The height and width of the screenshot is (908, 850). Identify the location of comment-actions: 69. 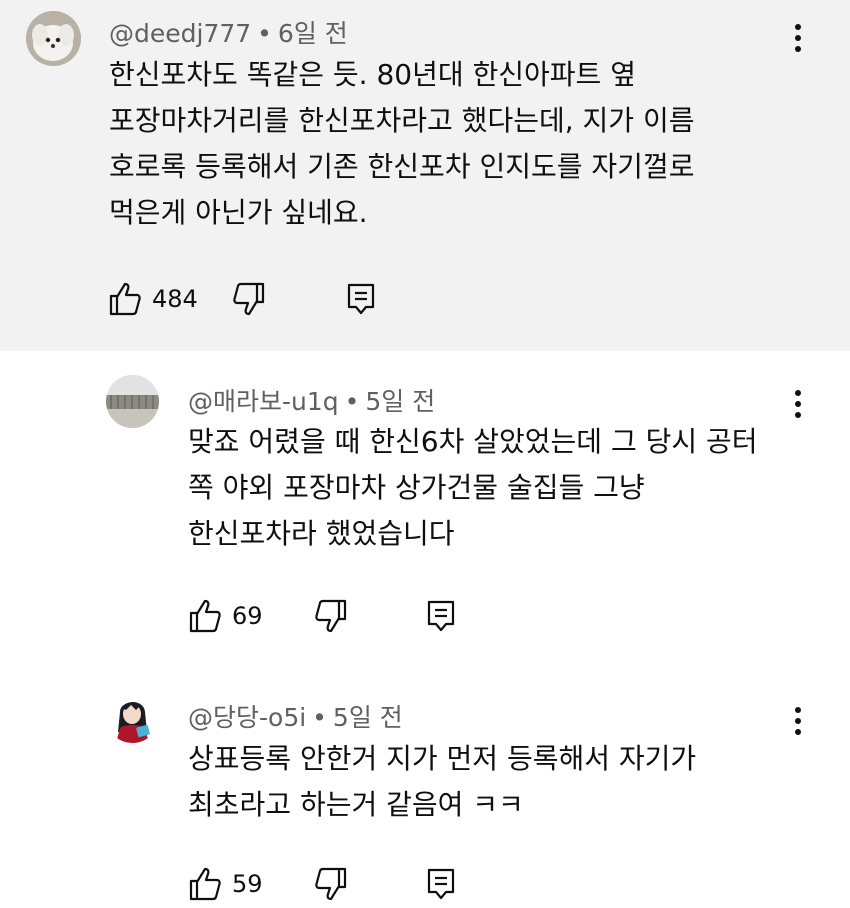
(338, 618).